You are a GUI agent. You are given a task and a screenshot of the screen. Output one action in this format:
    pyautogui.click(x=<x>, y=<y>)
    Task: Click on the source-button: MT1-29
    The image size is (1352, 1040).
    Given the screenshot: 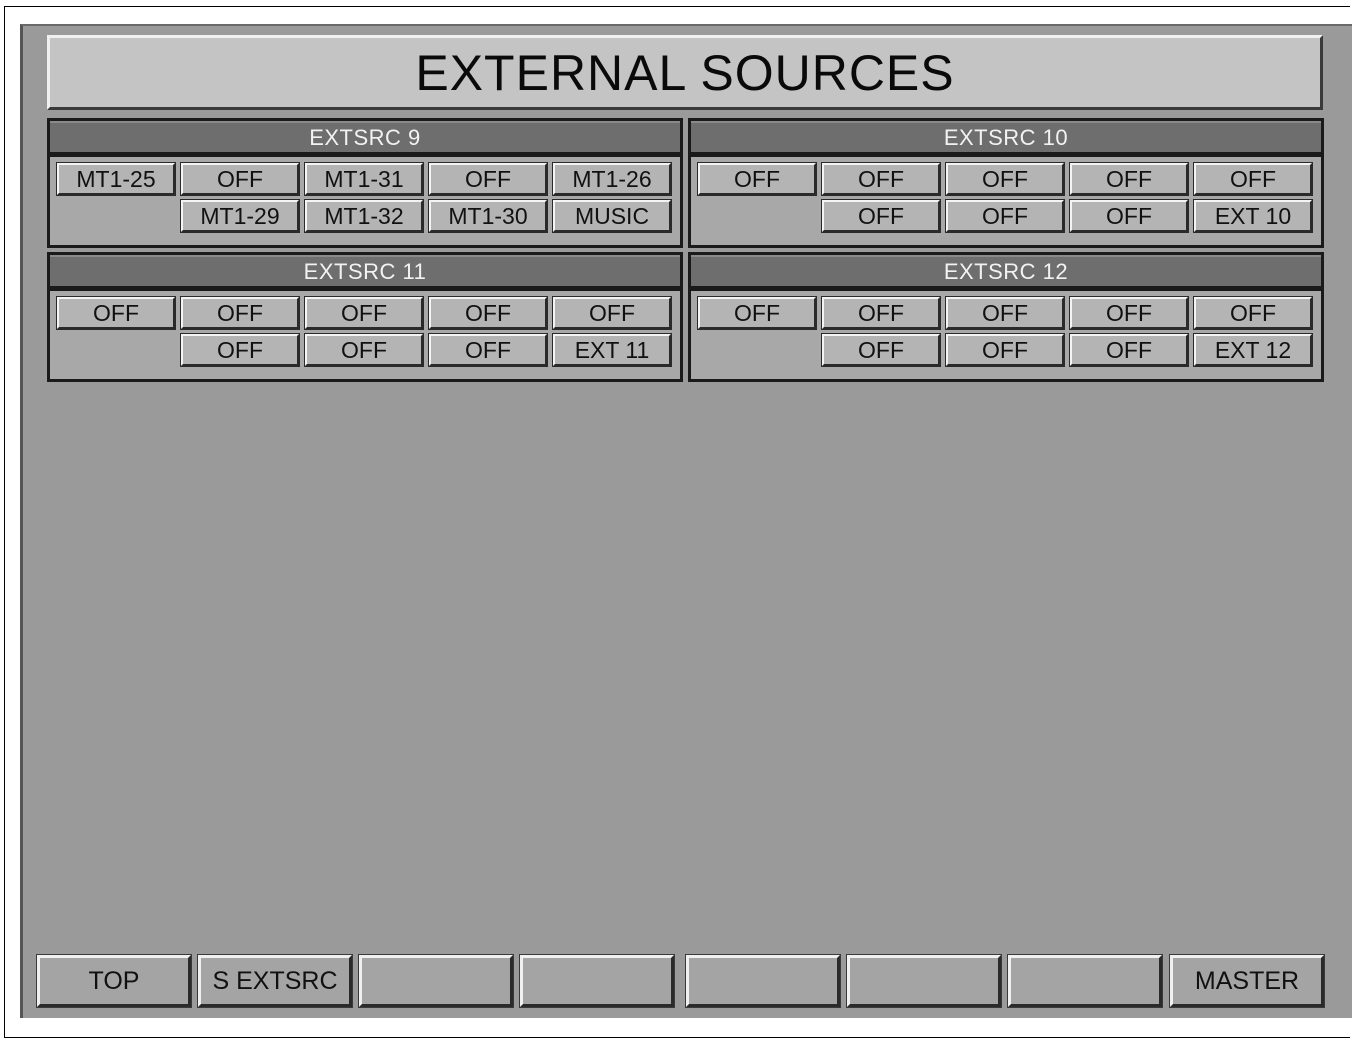 What is the action you would take?
    pyautogui.click(x=240, y=216)
    